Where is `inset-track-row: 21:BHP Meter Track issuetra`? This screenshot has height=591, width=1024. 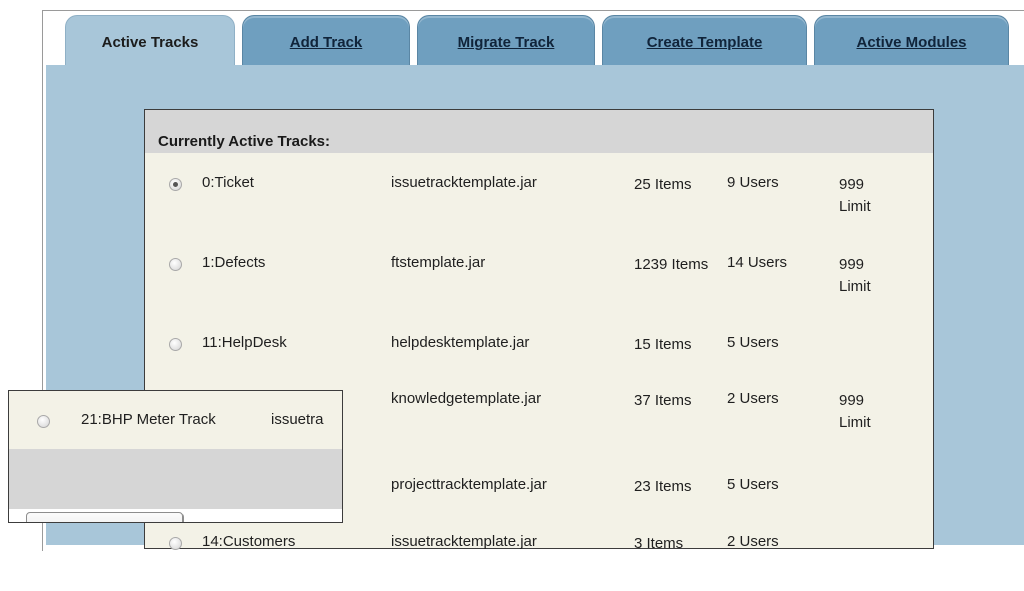
inset-track-row: 21:BHP Meter Track issuetra is located at coordinates (175, 420).